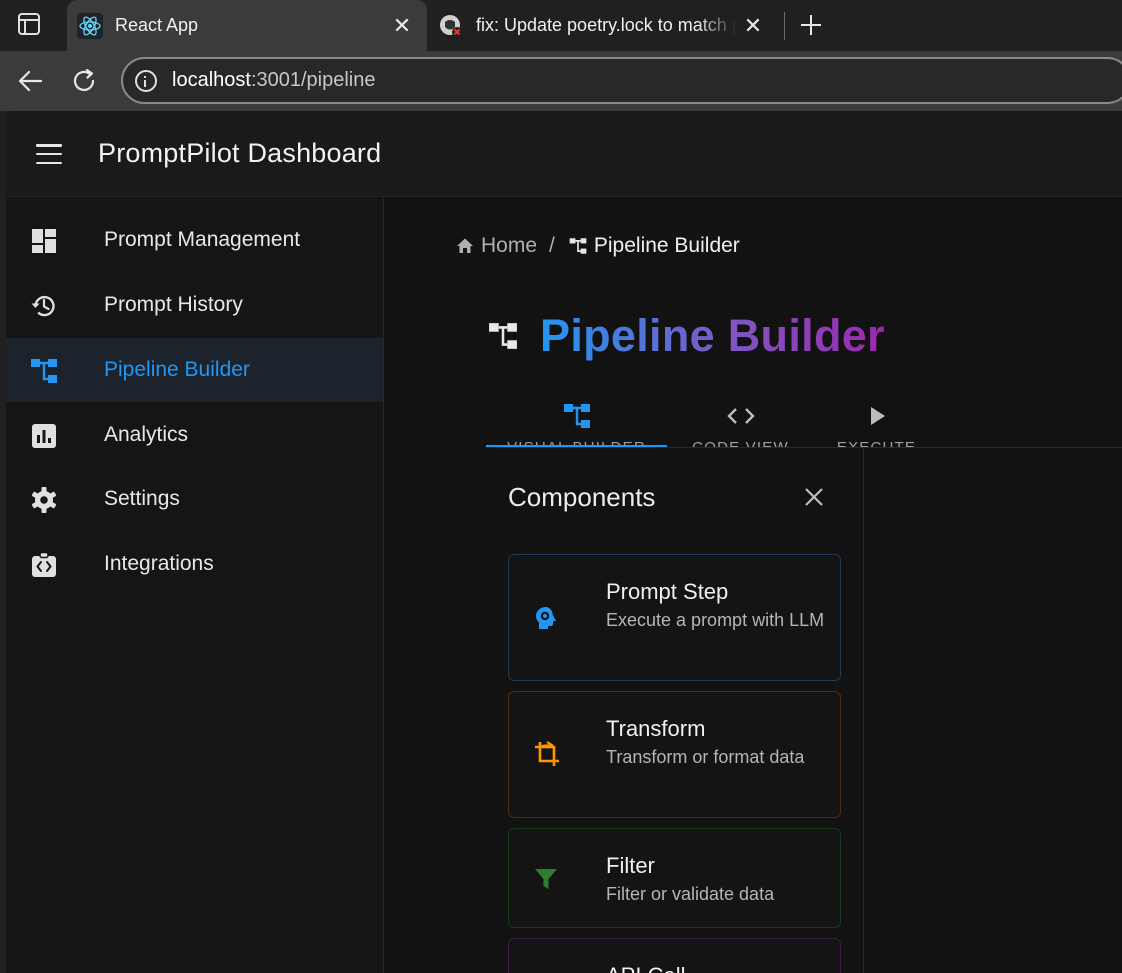 Image resolution: width=1122 pixels, height=973 pixels. What do you see at coordinates (29, 24) in the screenshot?
I see `tab-actions-icon` at bounding box center [29, 24].